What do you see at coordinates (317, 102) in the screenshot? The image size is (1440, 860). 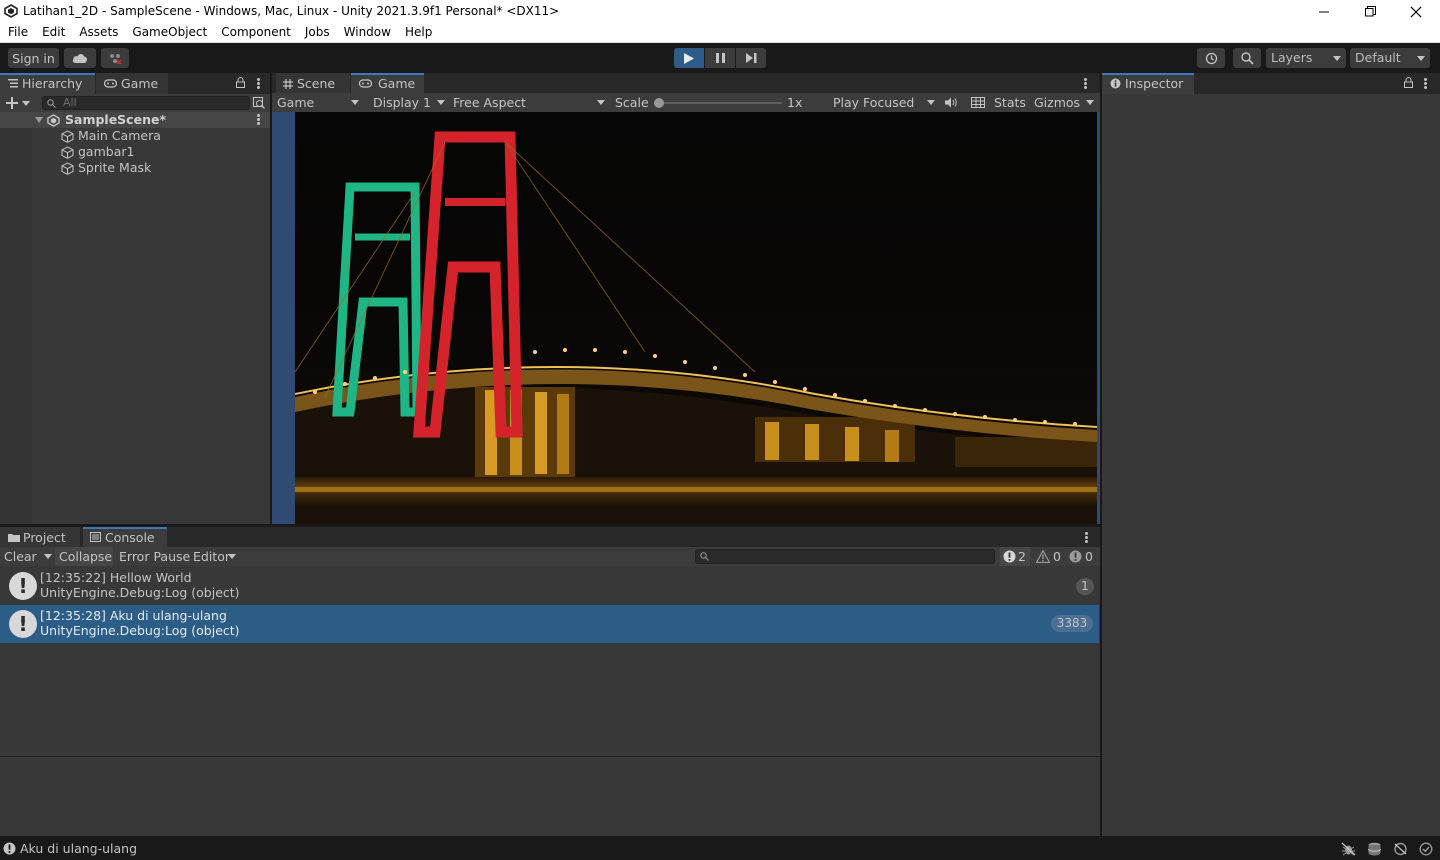 I see `game-mode-dropdown: Game` at bounding box center [317, 102].